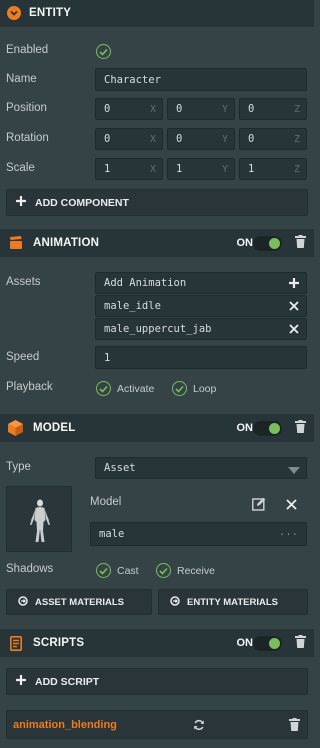 This screenshot has width=320, height=748. What do you see at coordinates (157, 13) in the screenshot?
I see `entity-header: ENTITY` at bounding box center [157, 13].